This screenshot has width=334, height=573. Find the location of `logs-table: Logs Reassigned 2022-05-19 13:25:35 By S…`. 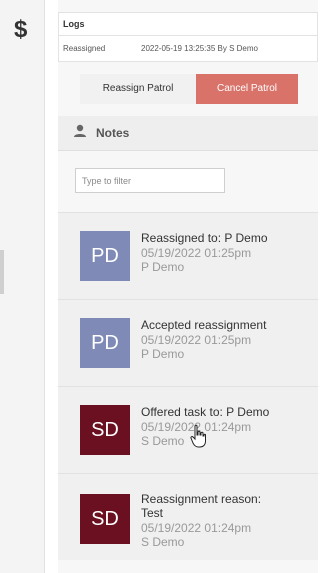

logs-table: Logs Reassigned 2022-05-19 13:25:35 By S… is located at coordinates (188, 37).